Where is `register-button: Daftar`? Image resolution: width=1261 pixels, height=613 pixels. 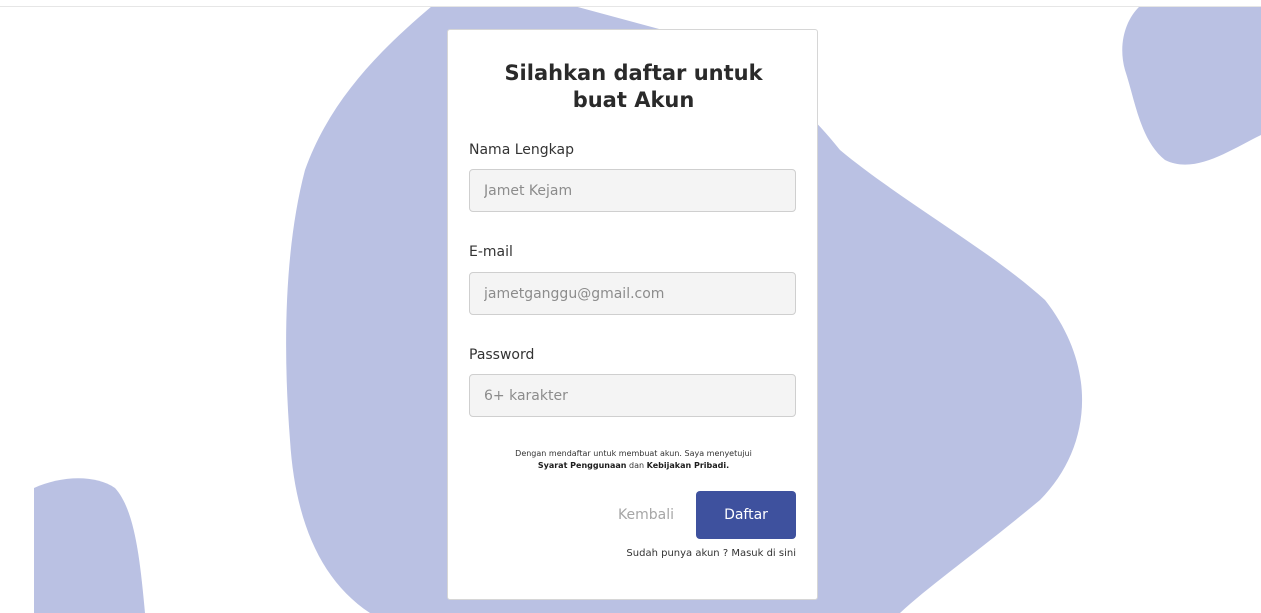 register-button: Daftar is located at coordinates (746, 515).